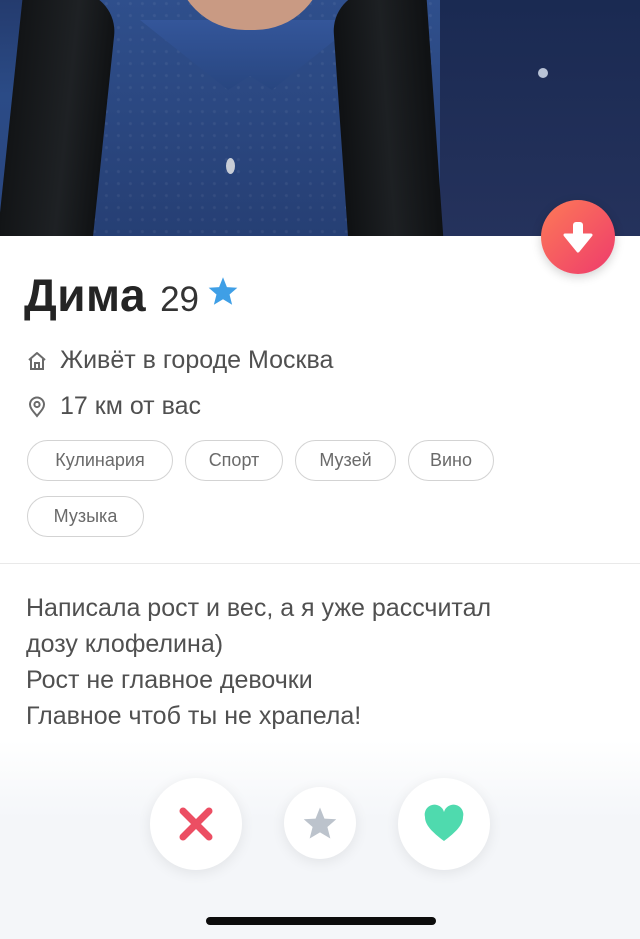 This screenshot has height=939, width=640. I want to click on superlike-button, so click(320, 823).